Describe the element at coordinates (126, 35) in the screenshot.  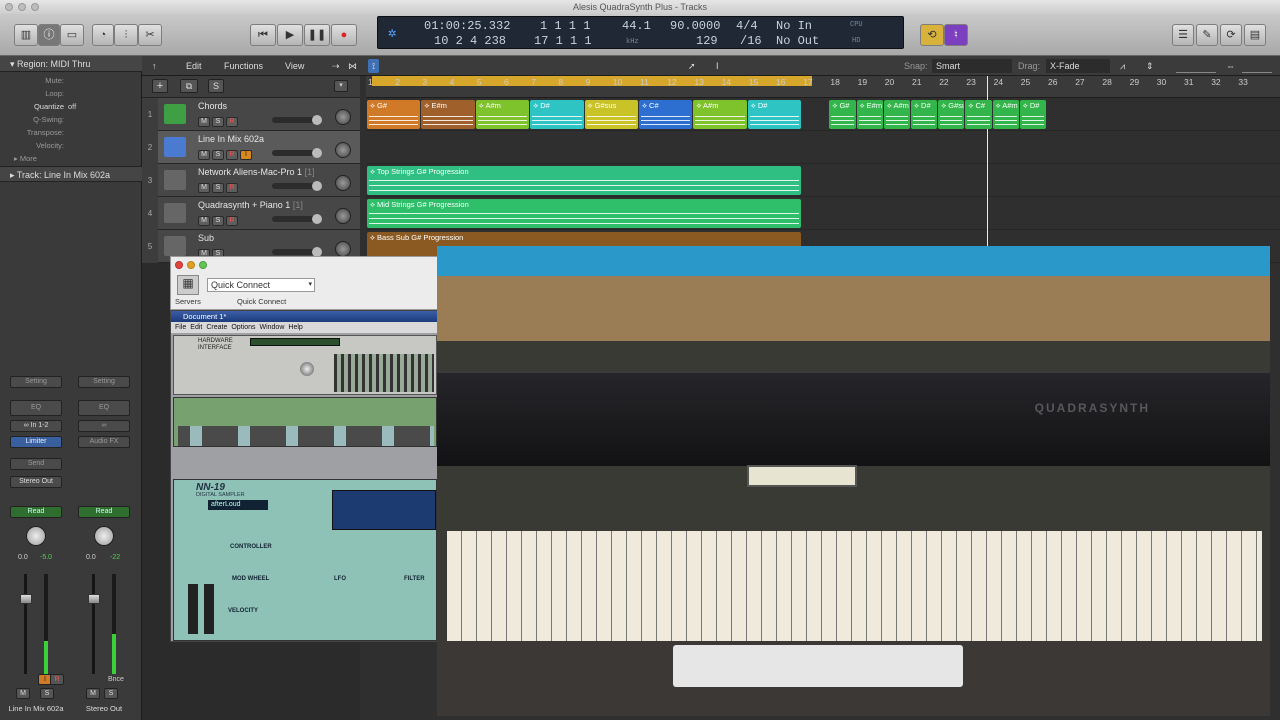
I see `mixer-icon: ⫶` at that location.